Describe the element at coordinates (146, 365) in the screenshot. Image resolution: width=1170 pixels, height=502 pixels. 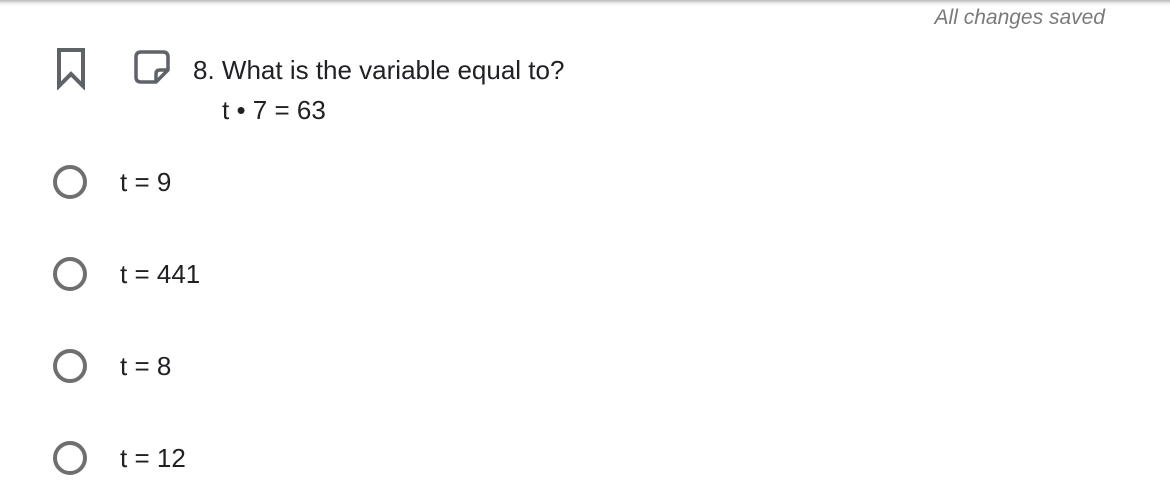
I see `answer-choice-label: t = 8` at that location.